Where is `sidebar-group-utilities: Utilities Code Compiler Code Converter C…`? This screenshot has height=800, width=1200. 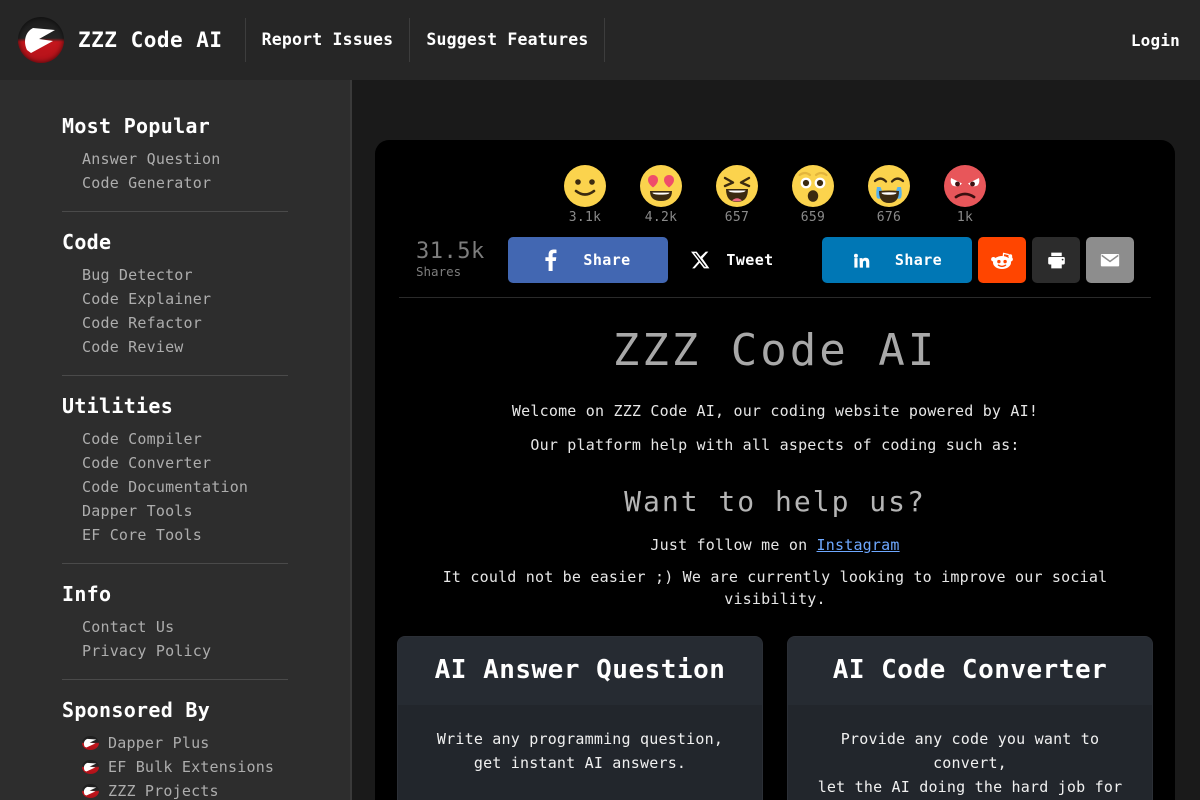
sidebar-group-utilities: Utilities Code Compiler Code Converter C… is located at coordinates (175, 470).